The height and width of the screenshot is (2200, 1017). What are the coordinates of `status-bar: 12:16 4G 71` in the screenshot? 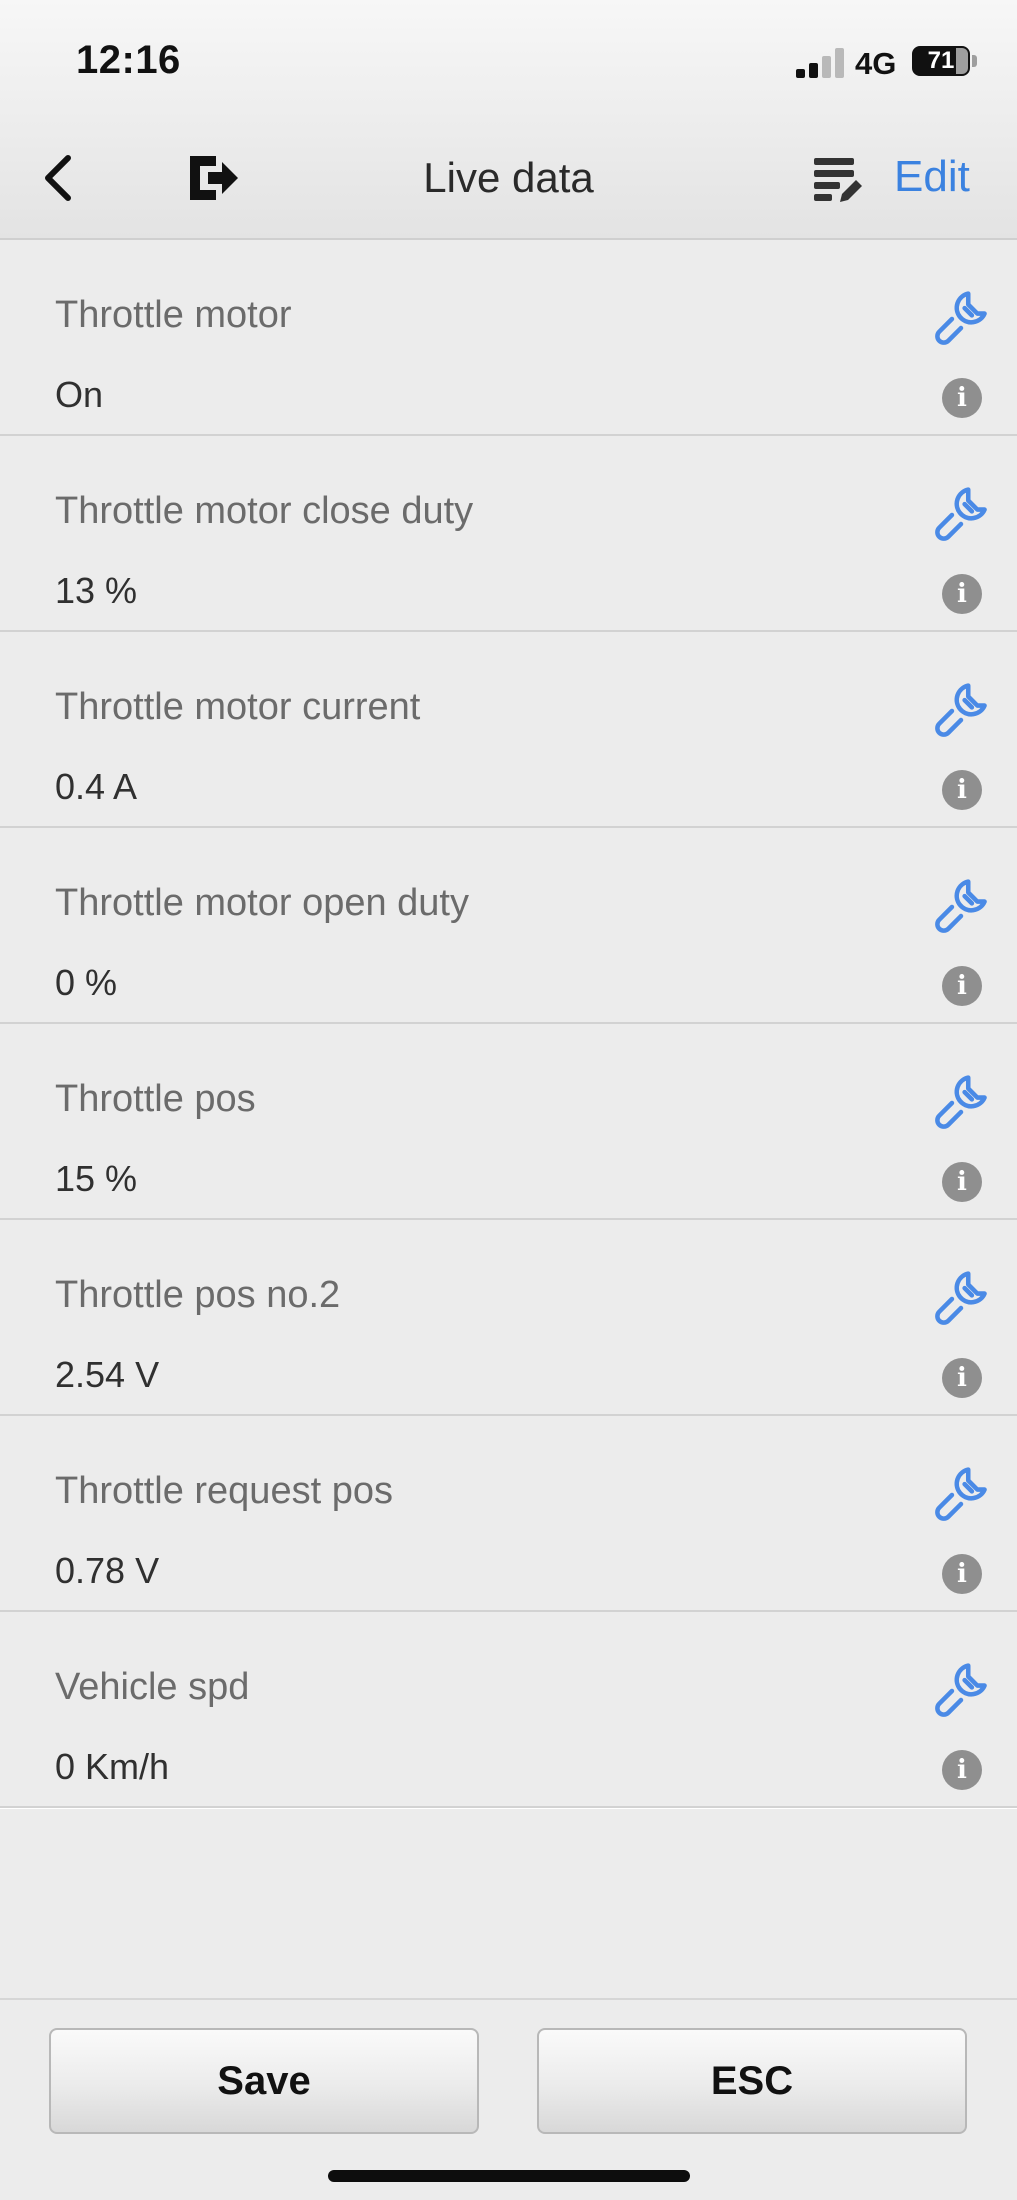 It's located at (508, 62).